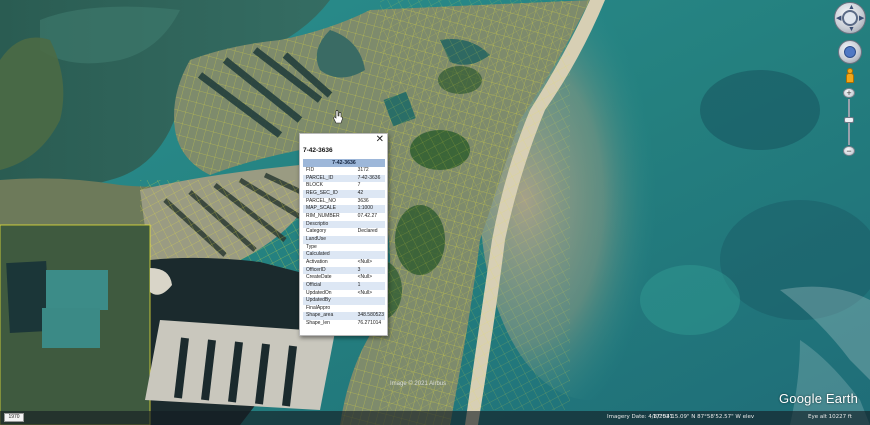 The height and width of the screenshot is (425, 870). What do you see at coordinates (330, 239) in the screenshot?
I see `attribute-key: LandUse` at bounding box center [330, 239].